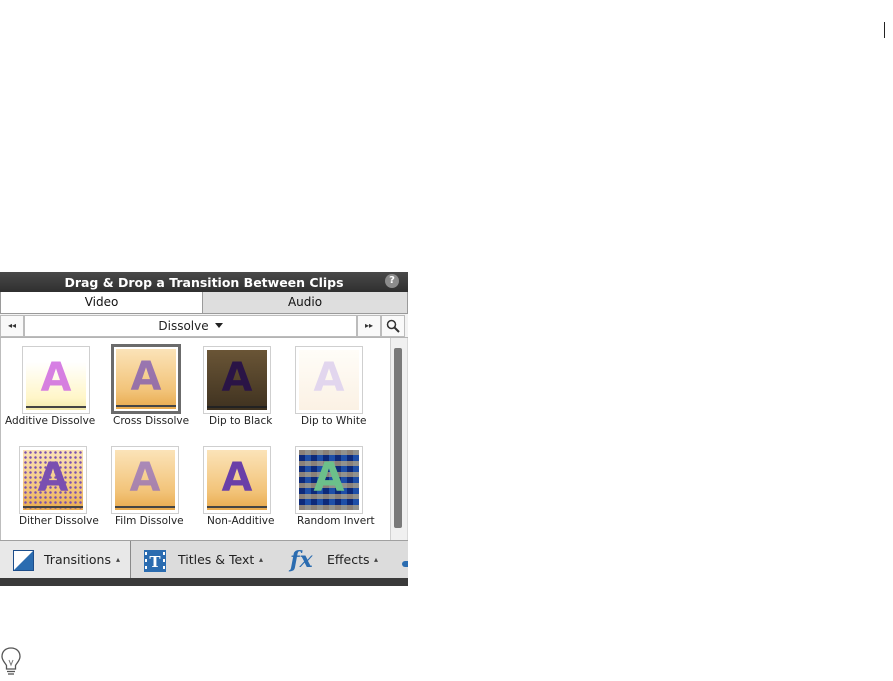 The width and height of the screenshot is (893, 681). I want to click on transitions-icon, so click(23, 560).